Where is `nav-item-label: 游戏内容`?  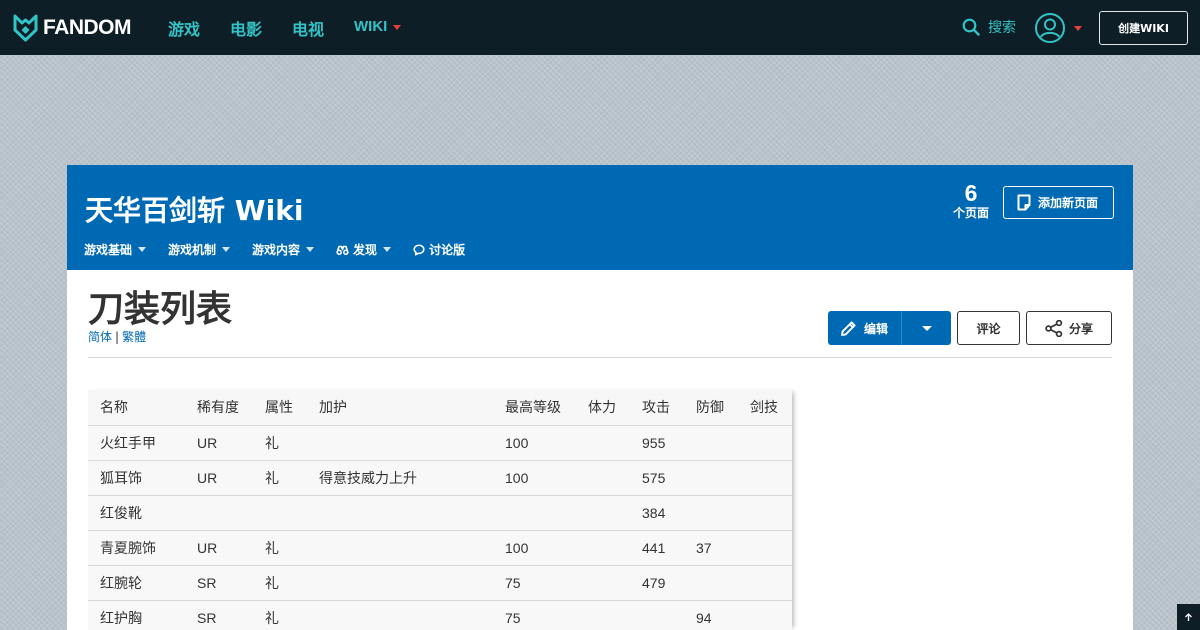 nav-item-label: 游戏内容 is located at coordinates (276, 250).